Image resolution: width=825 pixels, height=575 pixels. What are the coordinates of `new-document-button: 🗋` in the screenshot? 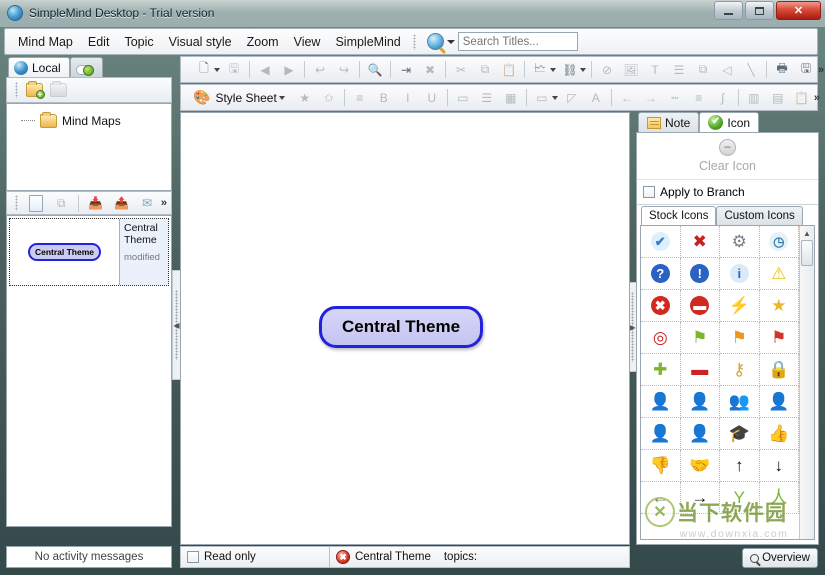 It's located at (204, 69).